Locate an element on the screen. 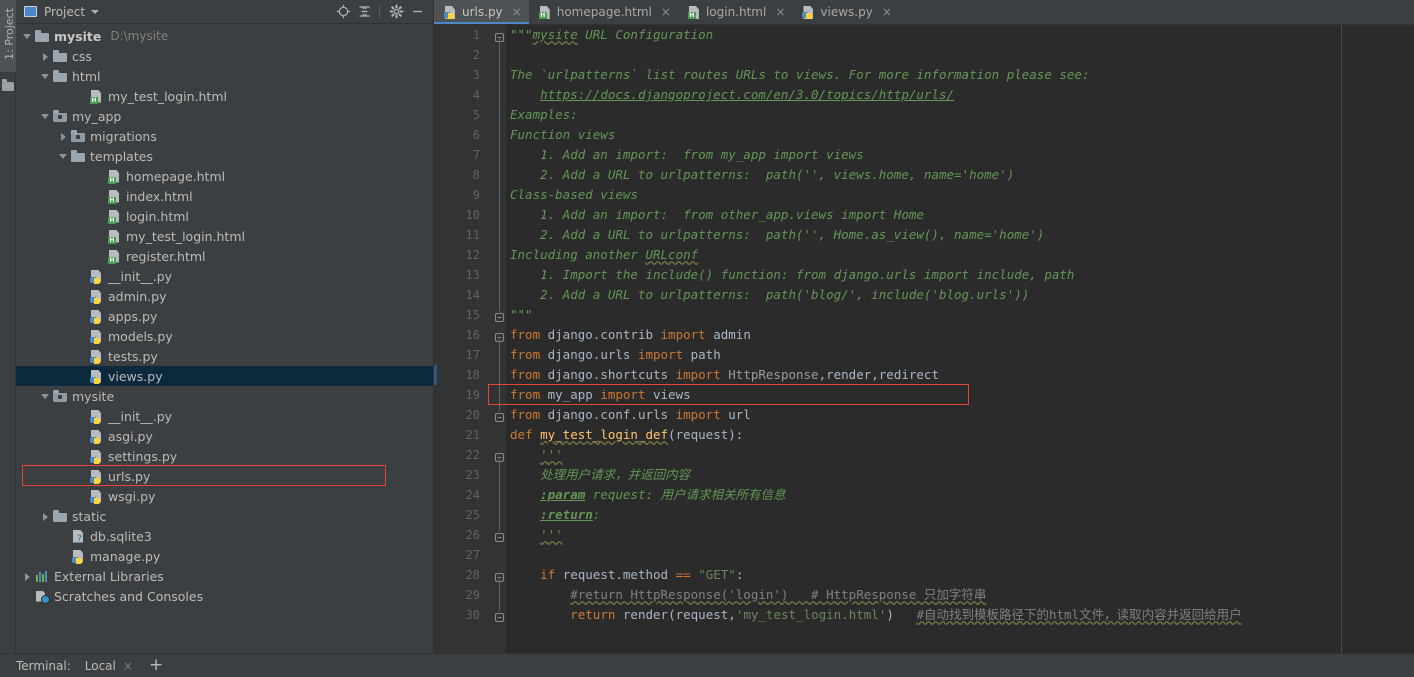 The image size is (1414, 677). code-line: 24 :param request: 用户请求相关所有信息 is located at coordinates (924, 495).